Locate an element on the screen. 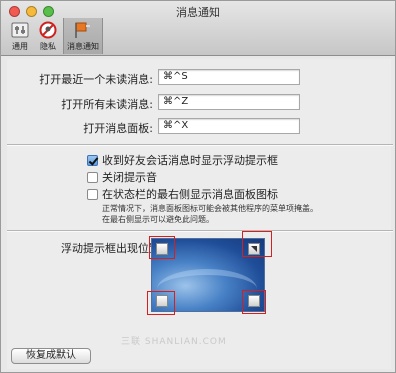 The image size is (396, 373). shortcut-field-latest-unread: ⌘^S is located at coordinates (229, 77).